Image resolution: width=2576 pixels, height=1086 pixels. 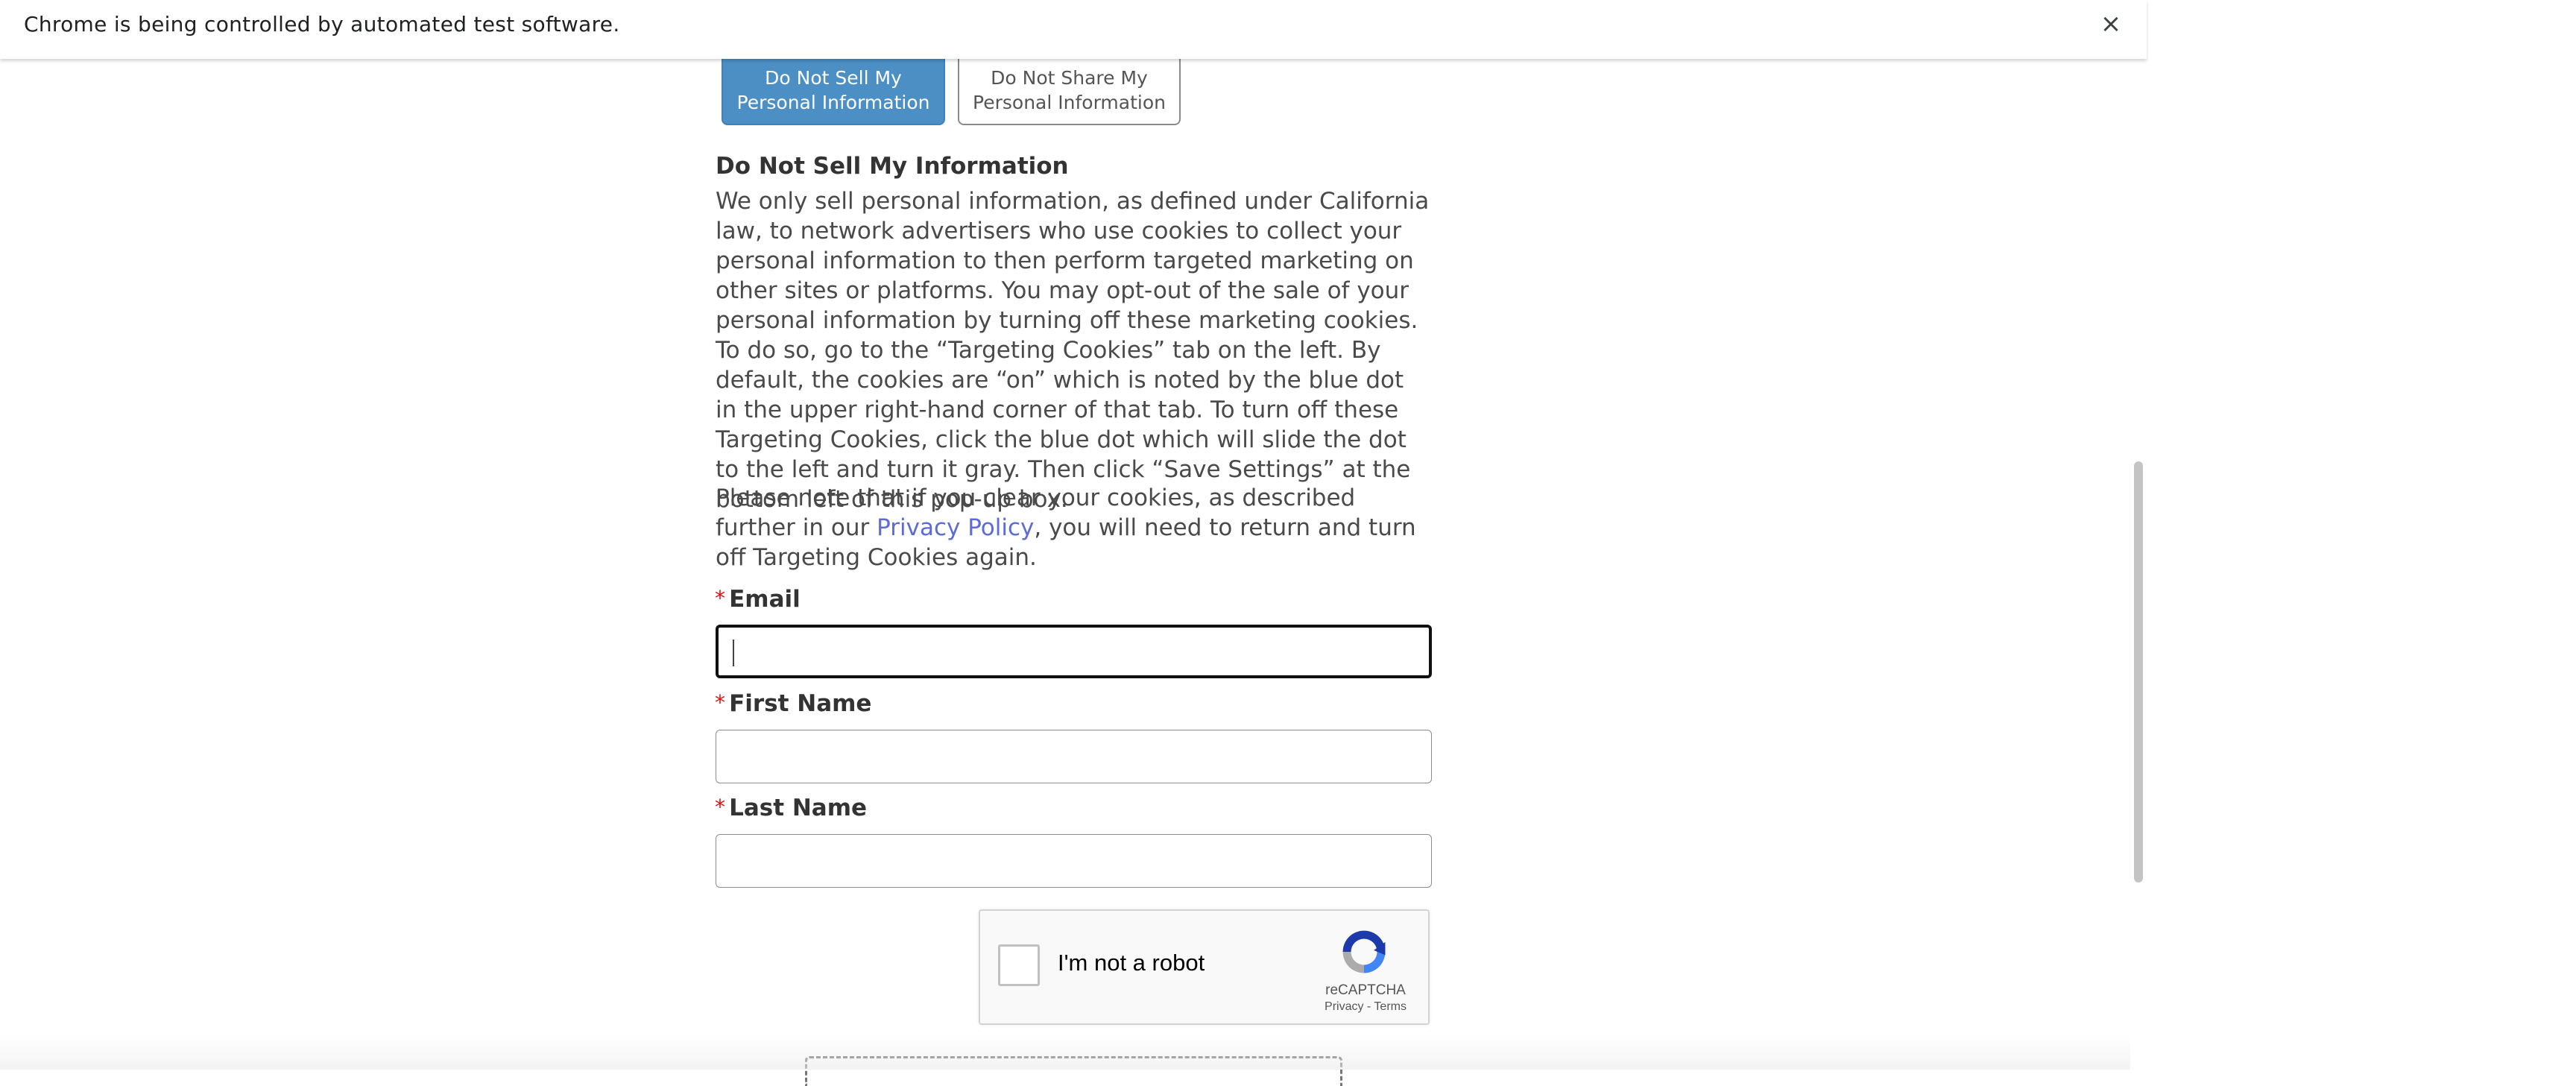 What do you see at coordinates (800, 703) in the screenshot?
I see `first-name-label-text: First Name` at bounding box center [800, 703].